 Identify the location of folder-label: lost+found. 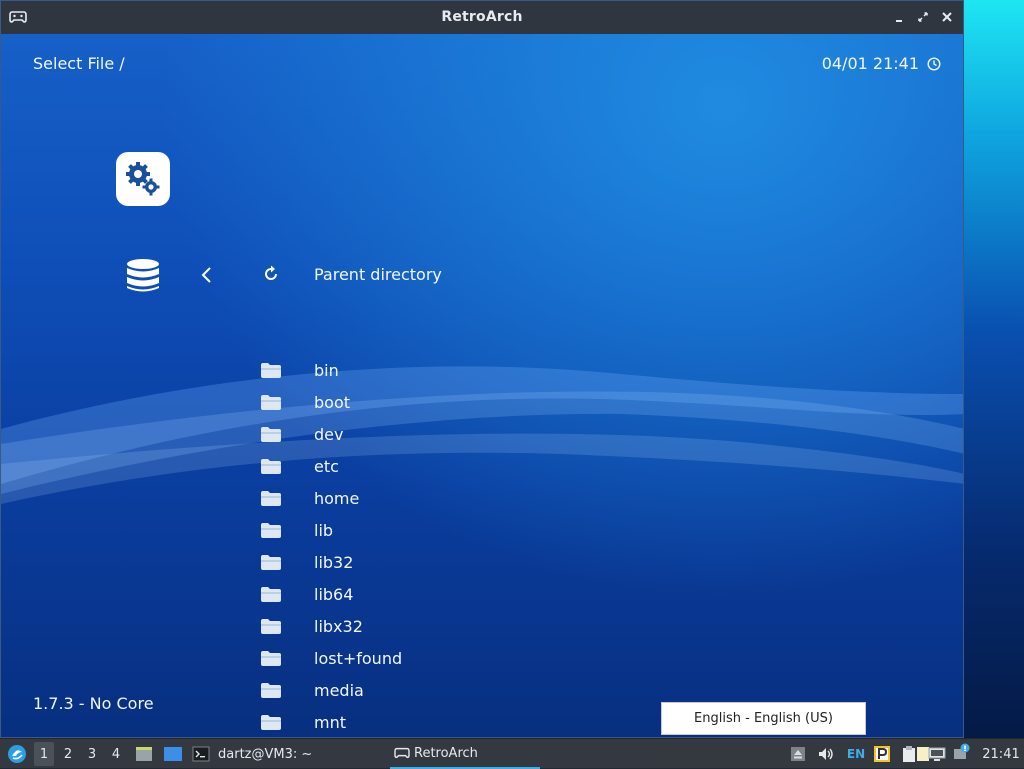
(358, 658).